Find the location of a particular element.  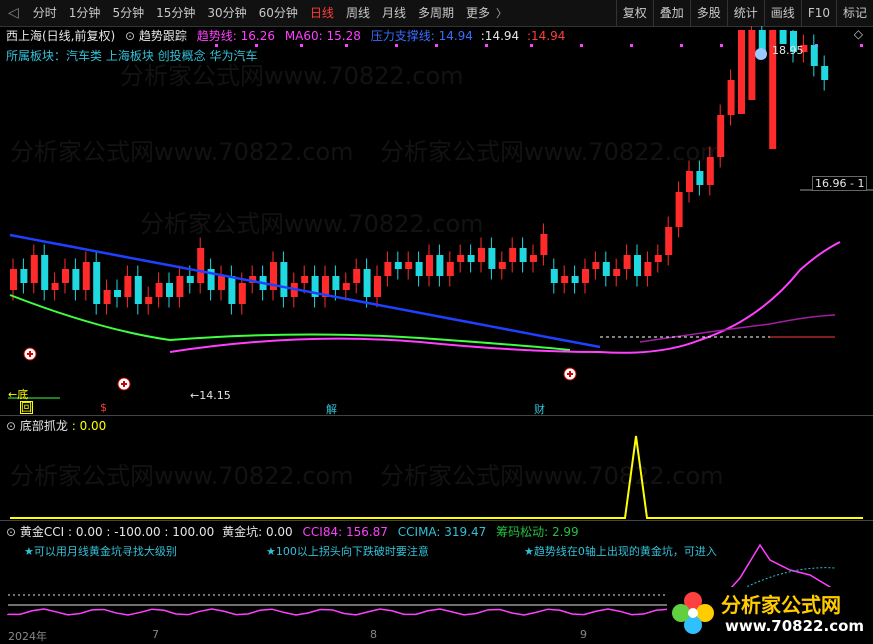

bottom-marker: ←底 is located at coordinates (18, 394).